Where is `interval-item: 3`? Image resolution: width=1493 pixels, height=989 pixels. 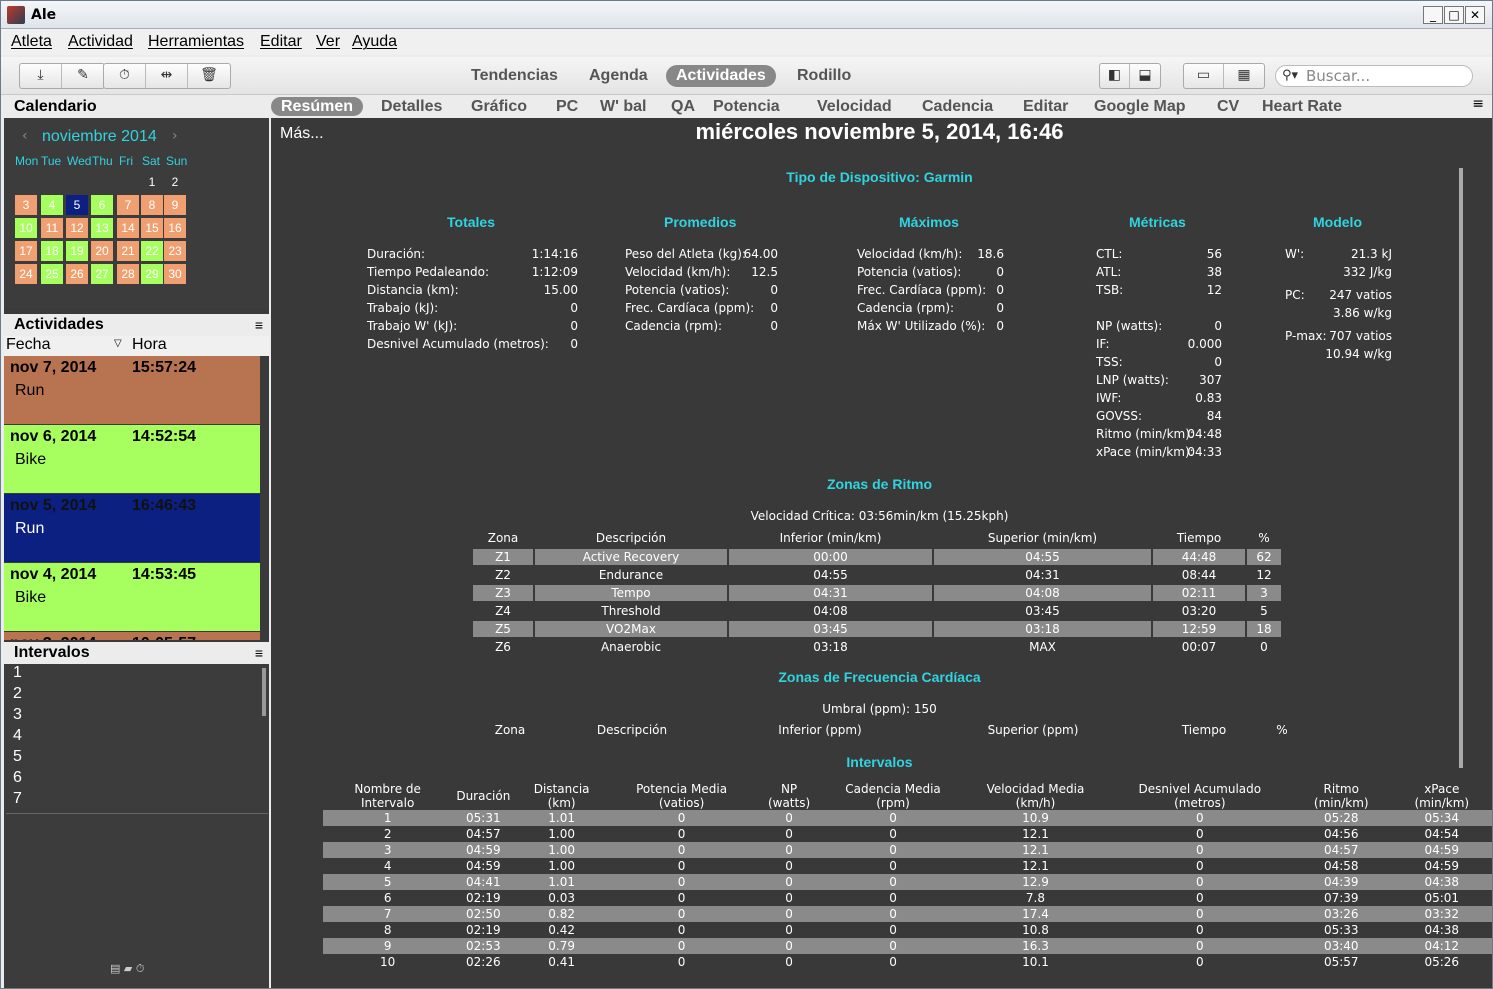
interval-item: 3 is located at coordinates (137, 716).